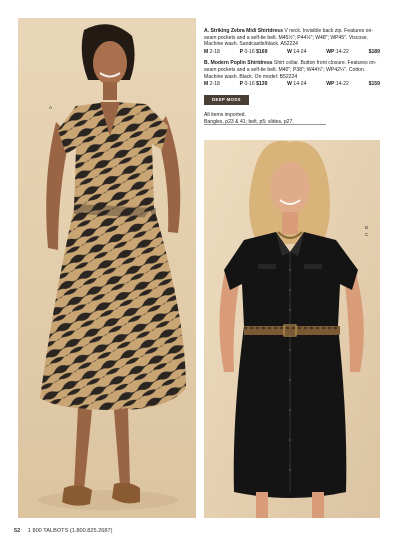 This screenshot has width=400, height=552. What do you see at coordinates (214, 84) in the screenshot?
I see `item-b-size-range: 2-18` at bounding box center [214, 84].